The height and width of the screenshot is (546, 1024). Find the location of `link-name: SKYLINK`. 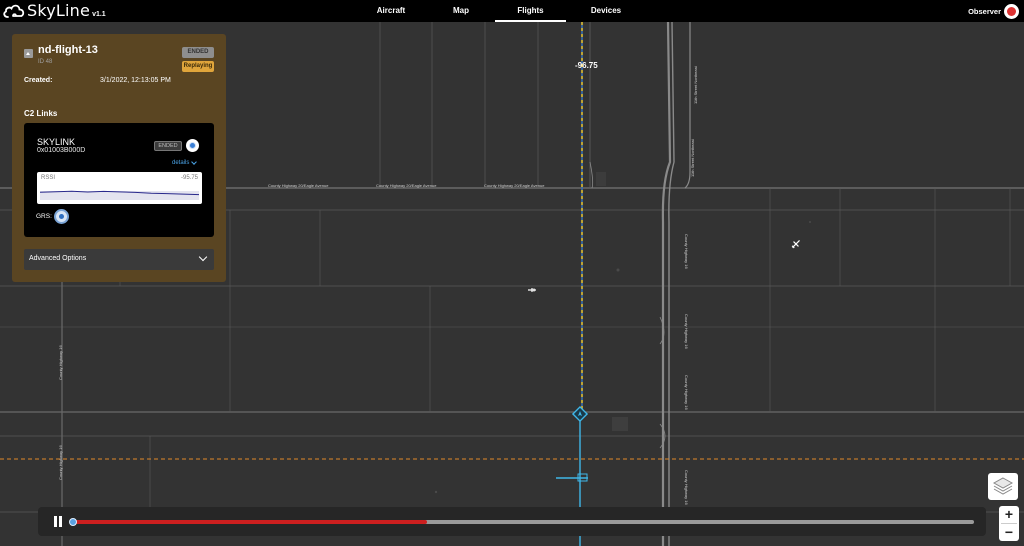

link-name: SKYLINK is located at coordinates (56, 142).